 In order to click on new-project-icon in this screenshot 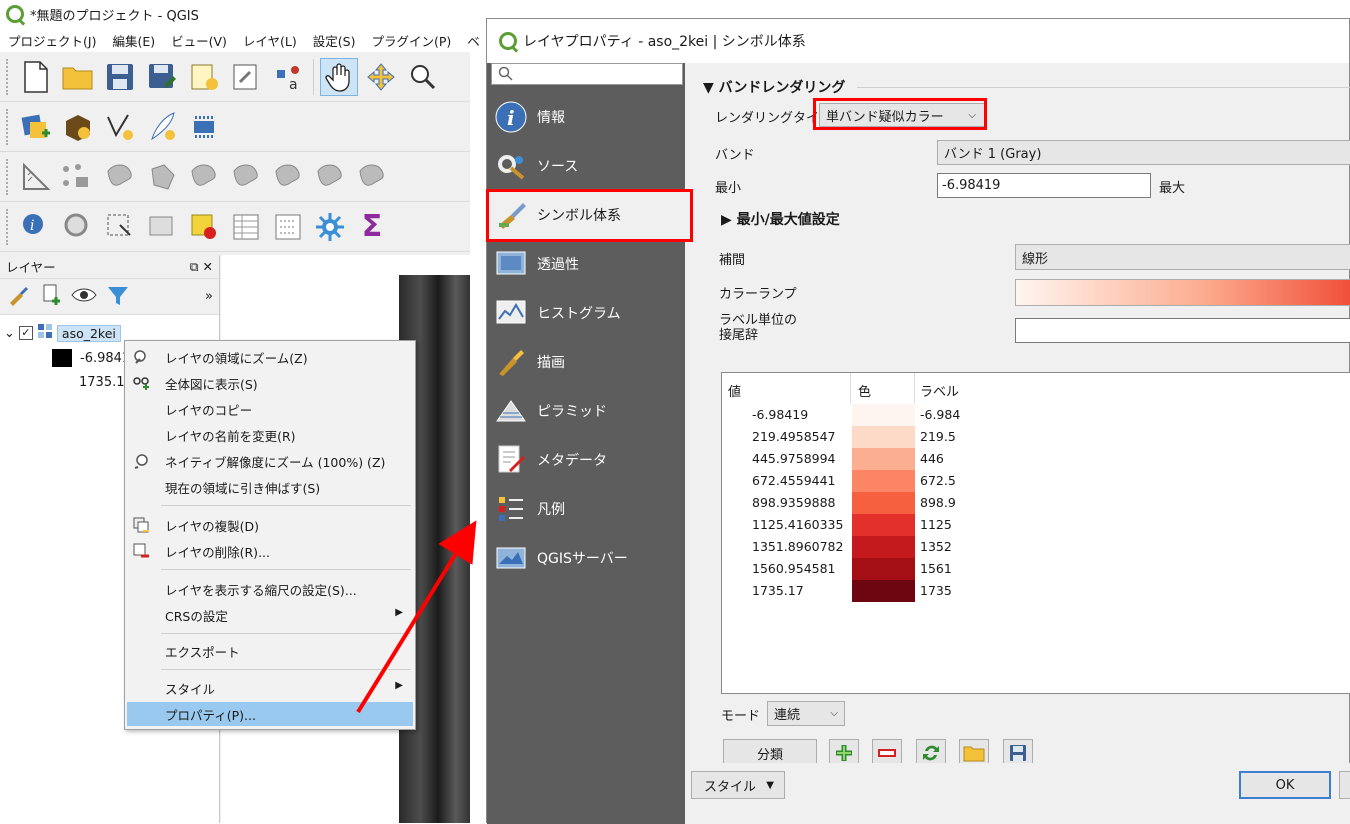, I will do `click(36, 77)`.